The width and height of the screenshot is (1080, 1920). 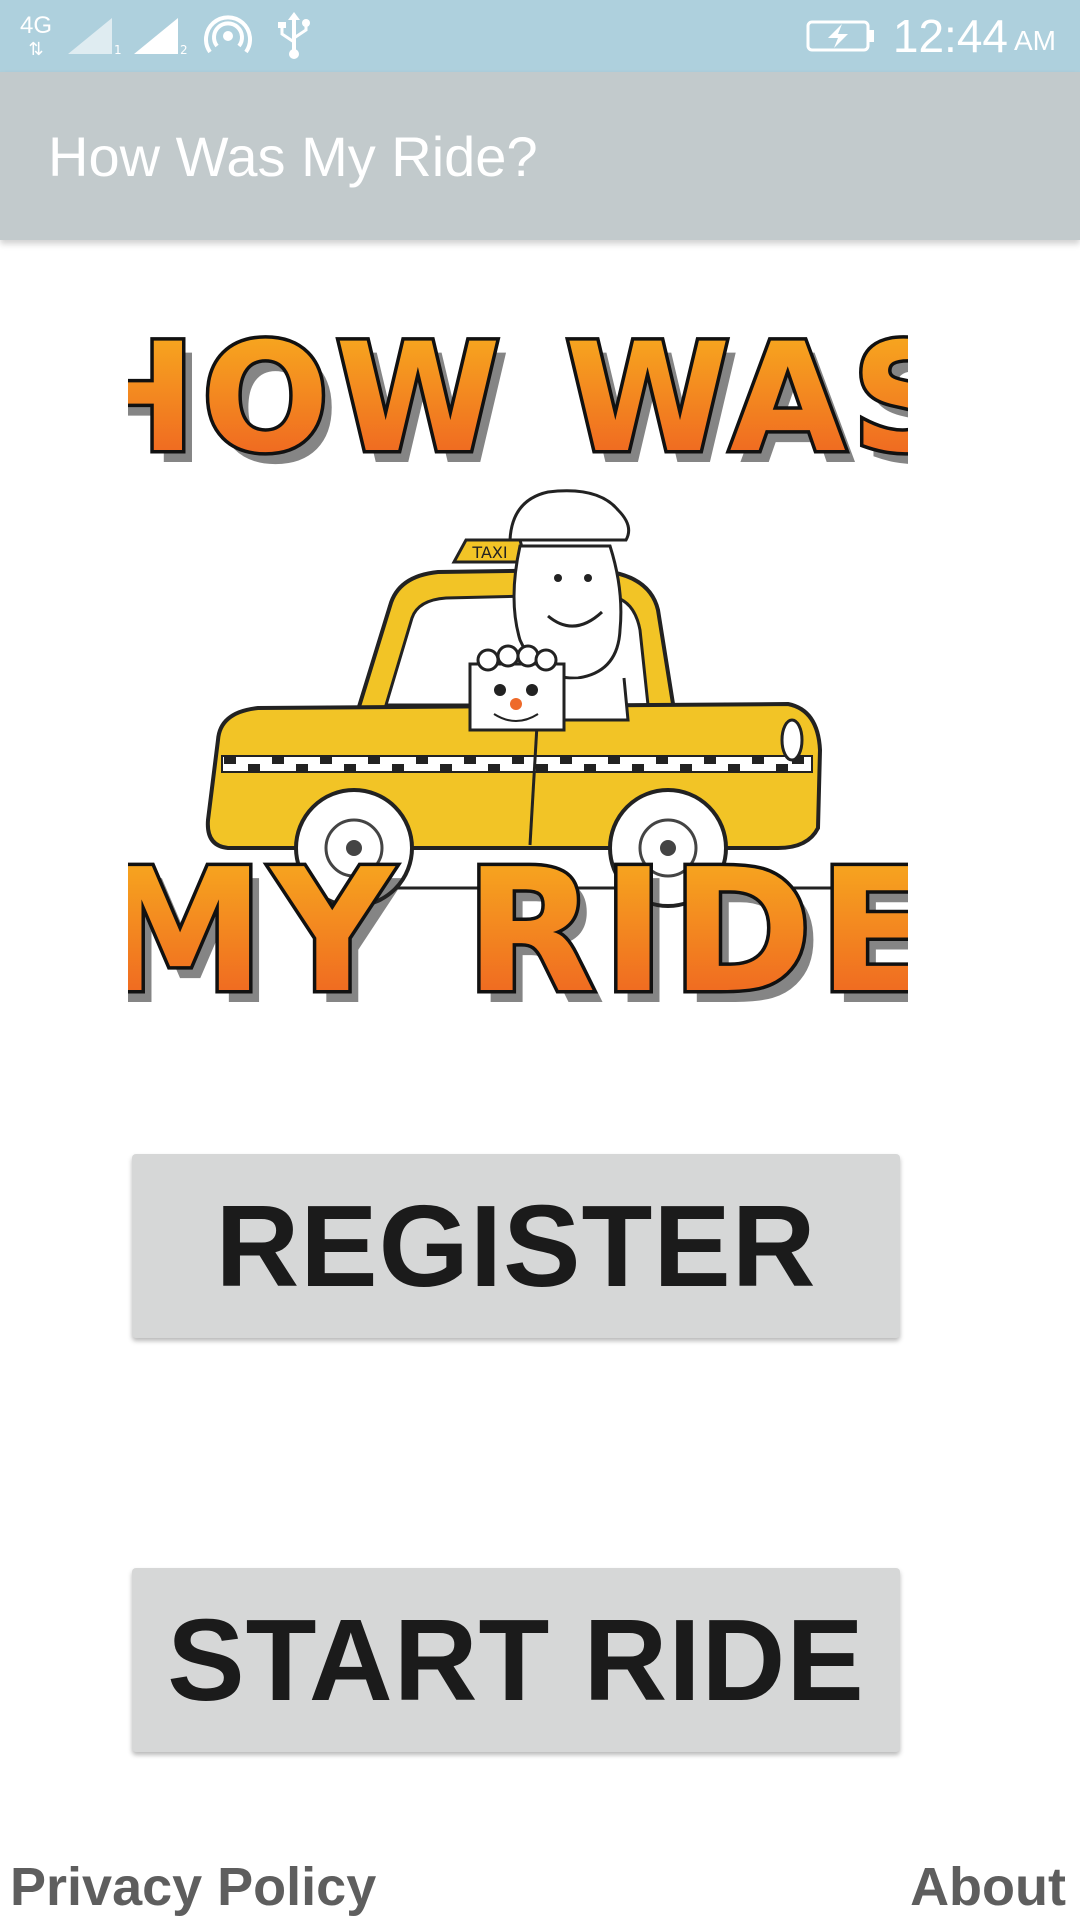 I want to click on logo-top-text: HOW WAS HOW WAS, so click(x=518, y=404).